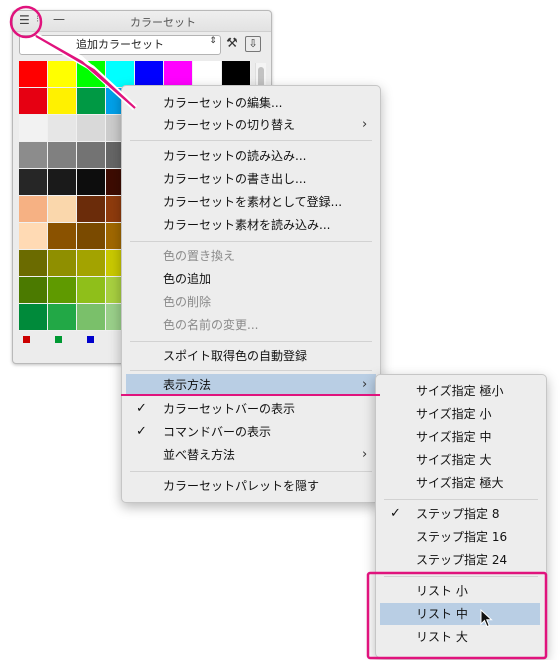  I want to click on submenu-item-size-small: サイズ指定 小, so click(461, 414).